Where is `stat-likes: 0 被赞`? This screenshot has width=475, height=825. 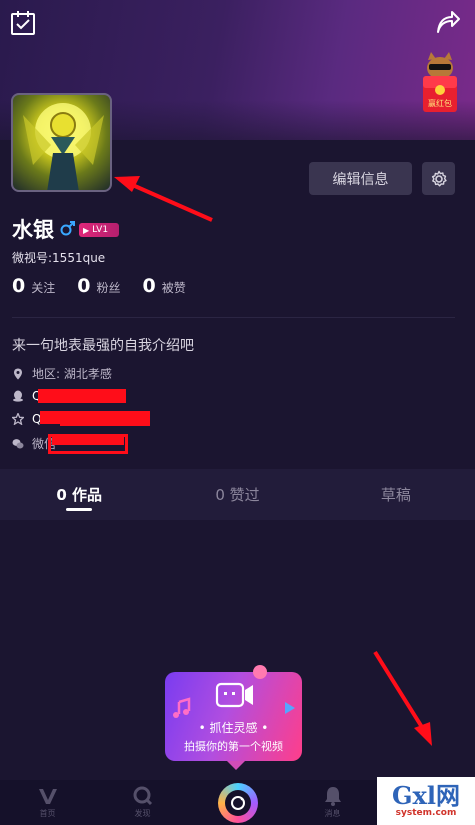 stat-likes: 0 被赞 is located at coordinates (164, 286).